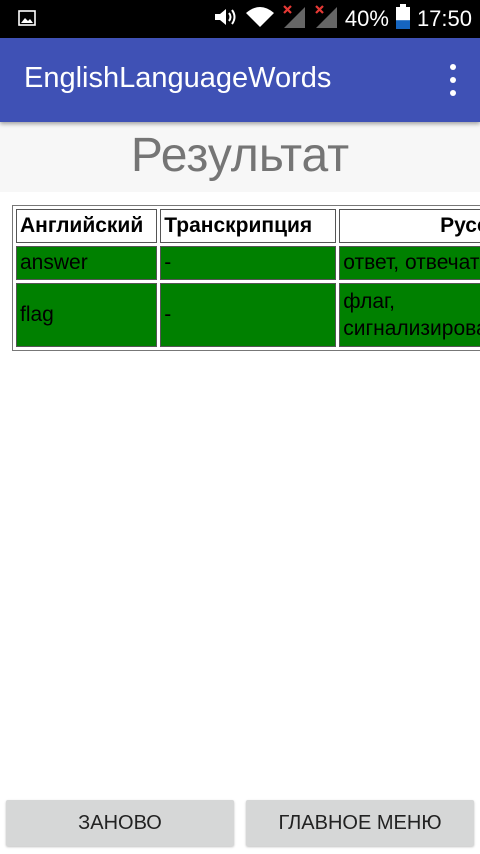  I want to click on status-time: 17:50, so click(444, 18).